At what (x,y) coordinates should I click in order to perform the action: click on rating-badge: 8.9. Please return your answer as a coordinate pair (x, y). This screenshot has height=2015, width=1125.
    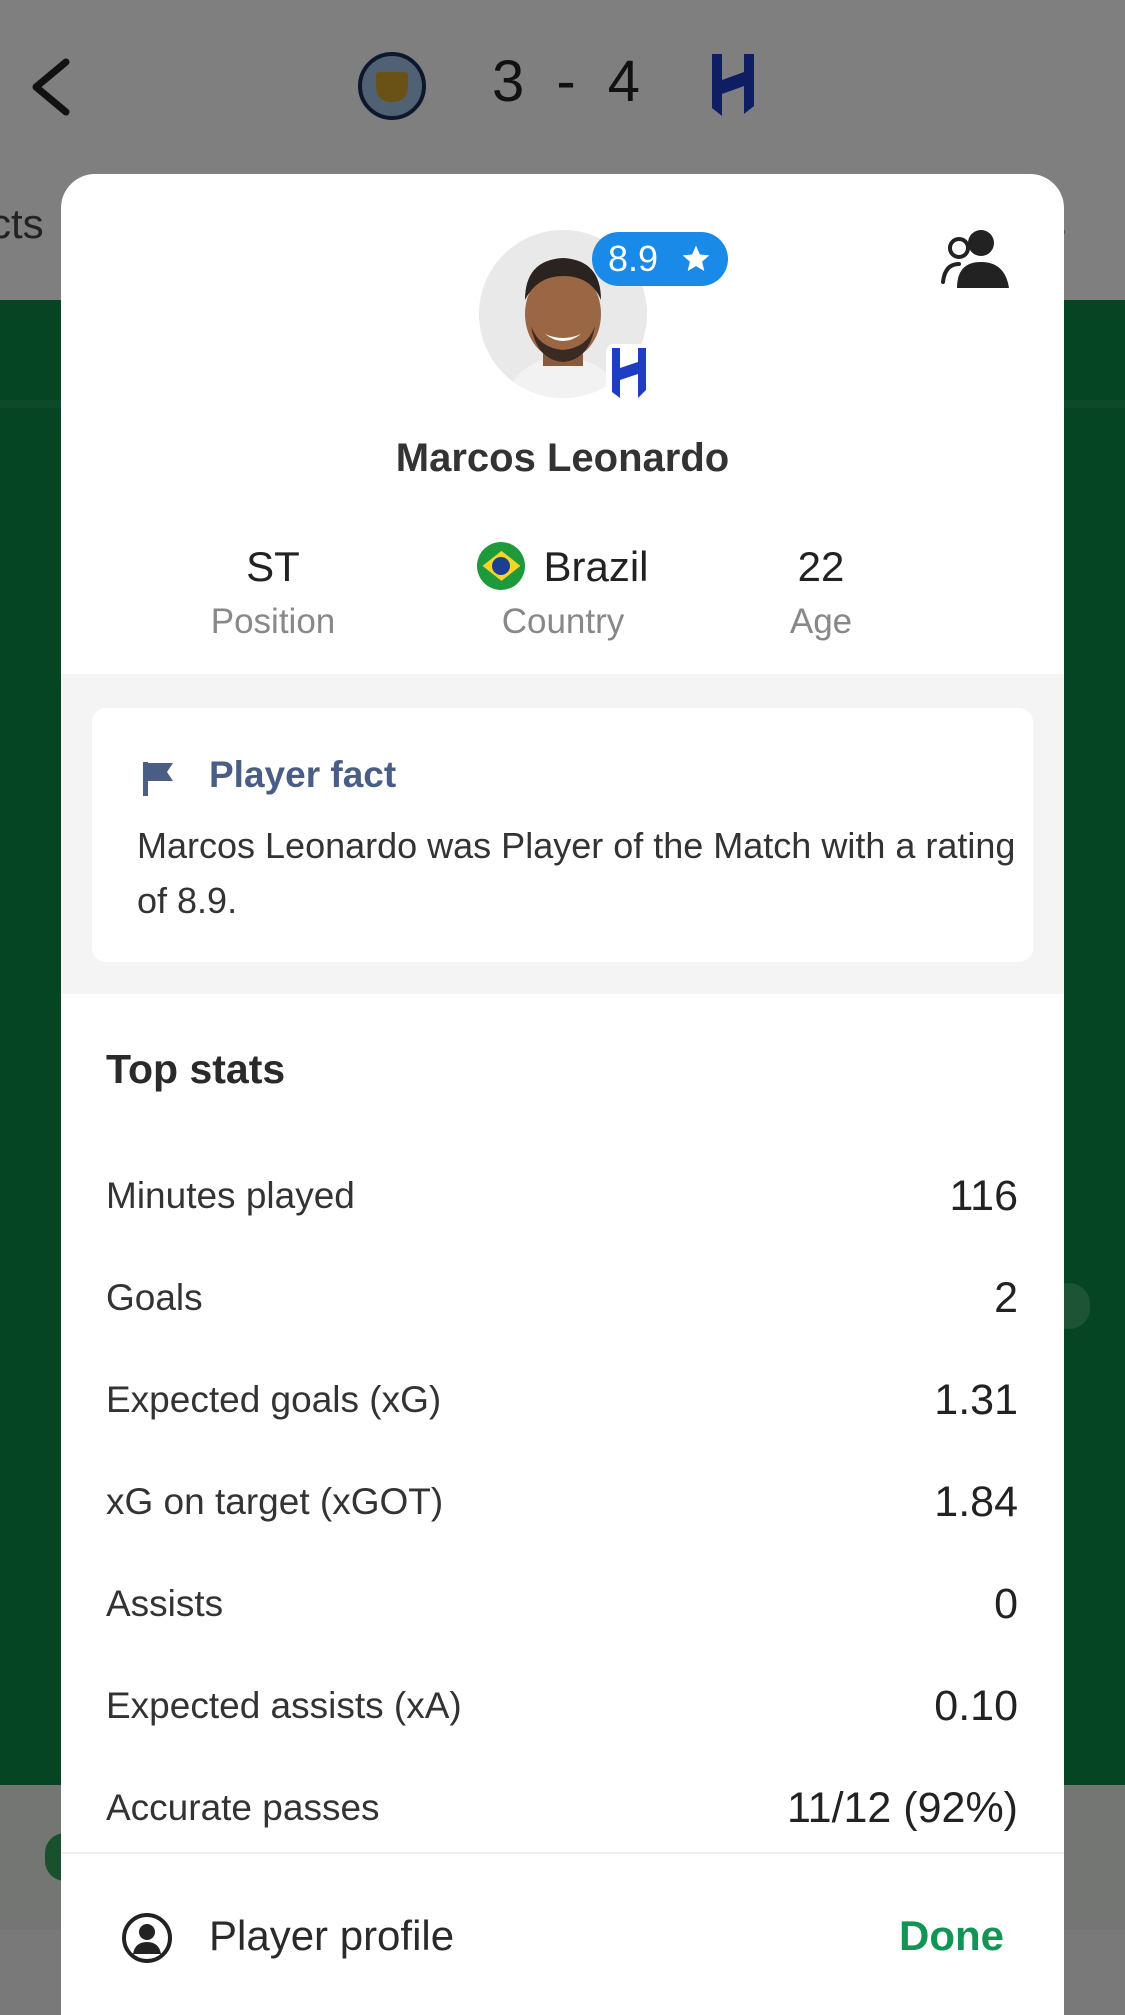
    Looking at the image, I should click on (660, 259).